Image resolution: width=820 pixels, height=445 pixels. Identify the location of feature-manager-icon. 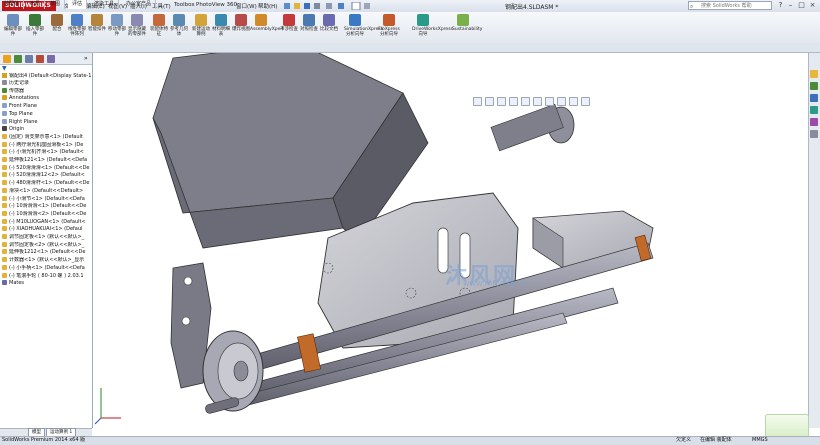
(7, 59).